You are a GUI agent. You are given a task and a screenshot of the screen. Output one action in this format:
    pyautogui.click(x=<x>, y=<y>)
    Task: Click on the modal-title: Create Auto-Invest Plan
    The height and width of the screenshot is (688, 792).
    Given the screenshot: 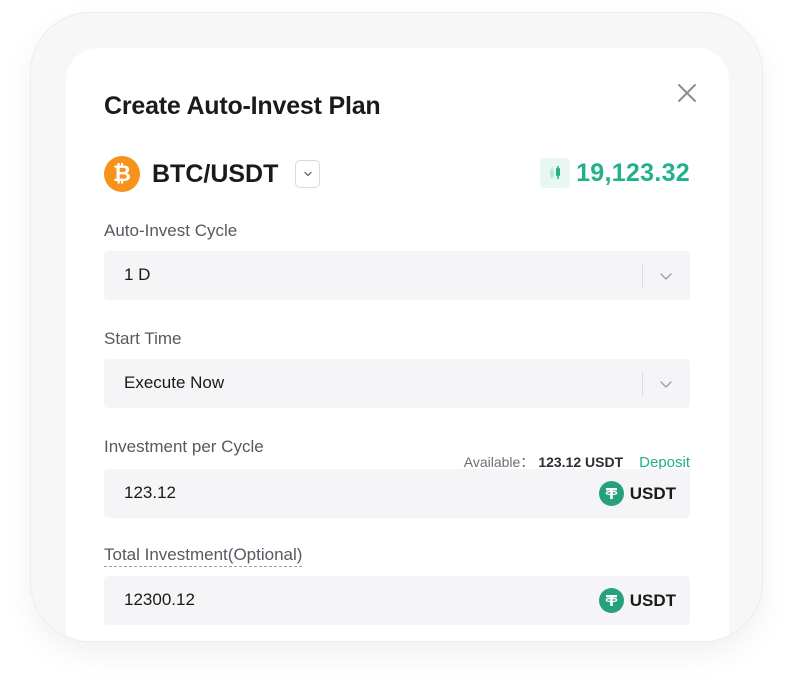 What is the action you would take?
    pyautogui.click(x=242, y=106)
    